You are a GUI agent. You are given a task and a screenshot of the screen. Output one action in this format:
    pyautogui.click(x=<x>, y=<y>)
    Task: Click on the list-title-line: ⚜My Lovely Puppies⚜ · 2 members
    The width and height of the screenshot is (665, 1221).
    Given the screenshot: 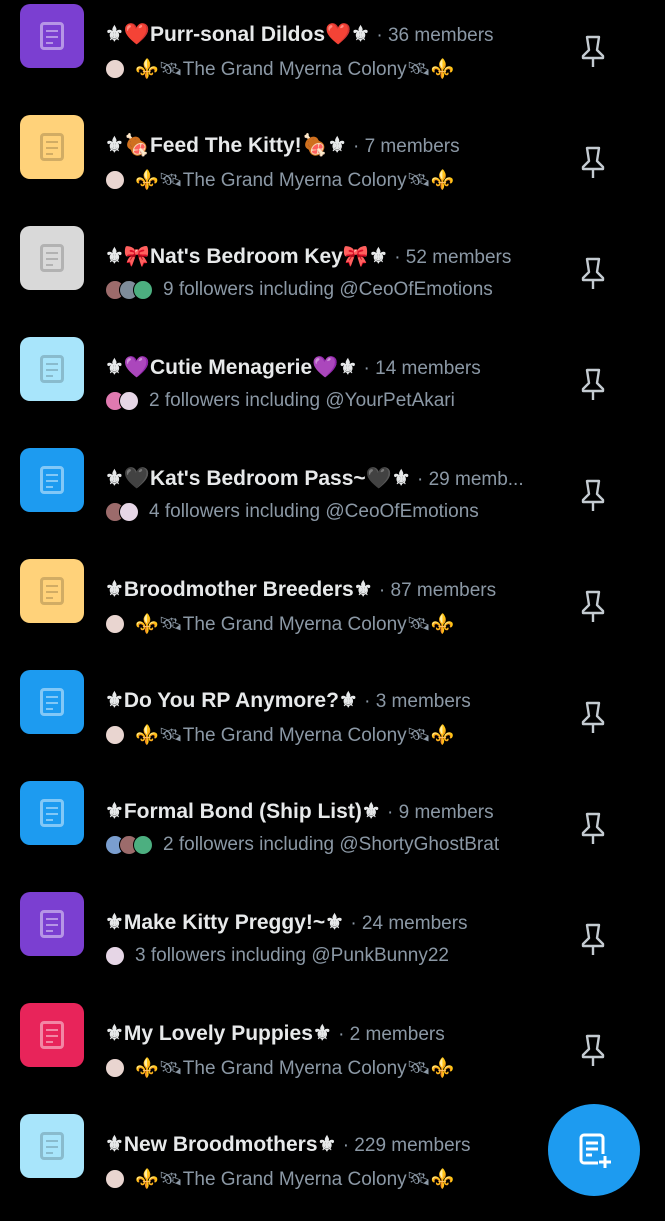 What is the action you would take?
    pyautogui.click(x=330, y=1033)
    